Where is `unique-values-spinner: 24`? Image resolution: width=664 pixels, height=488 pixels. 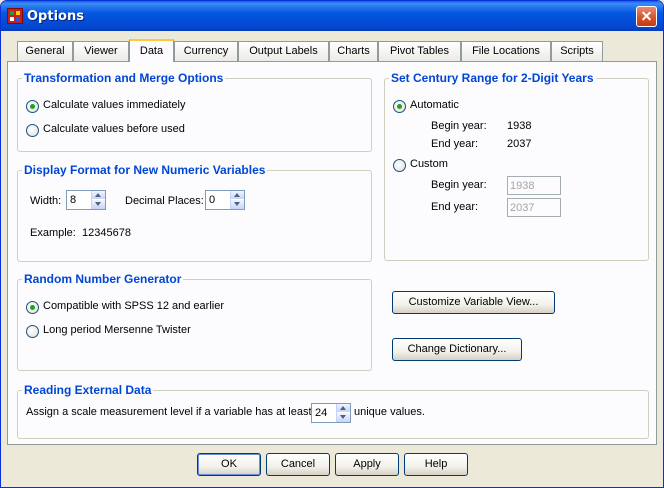 unique-values-spinner: 24 is located at coordinates (331, 413).